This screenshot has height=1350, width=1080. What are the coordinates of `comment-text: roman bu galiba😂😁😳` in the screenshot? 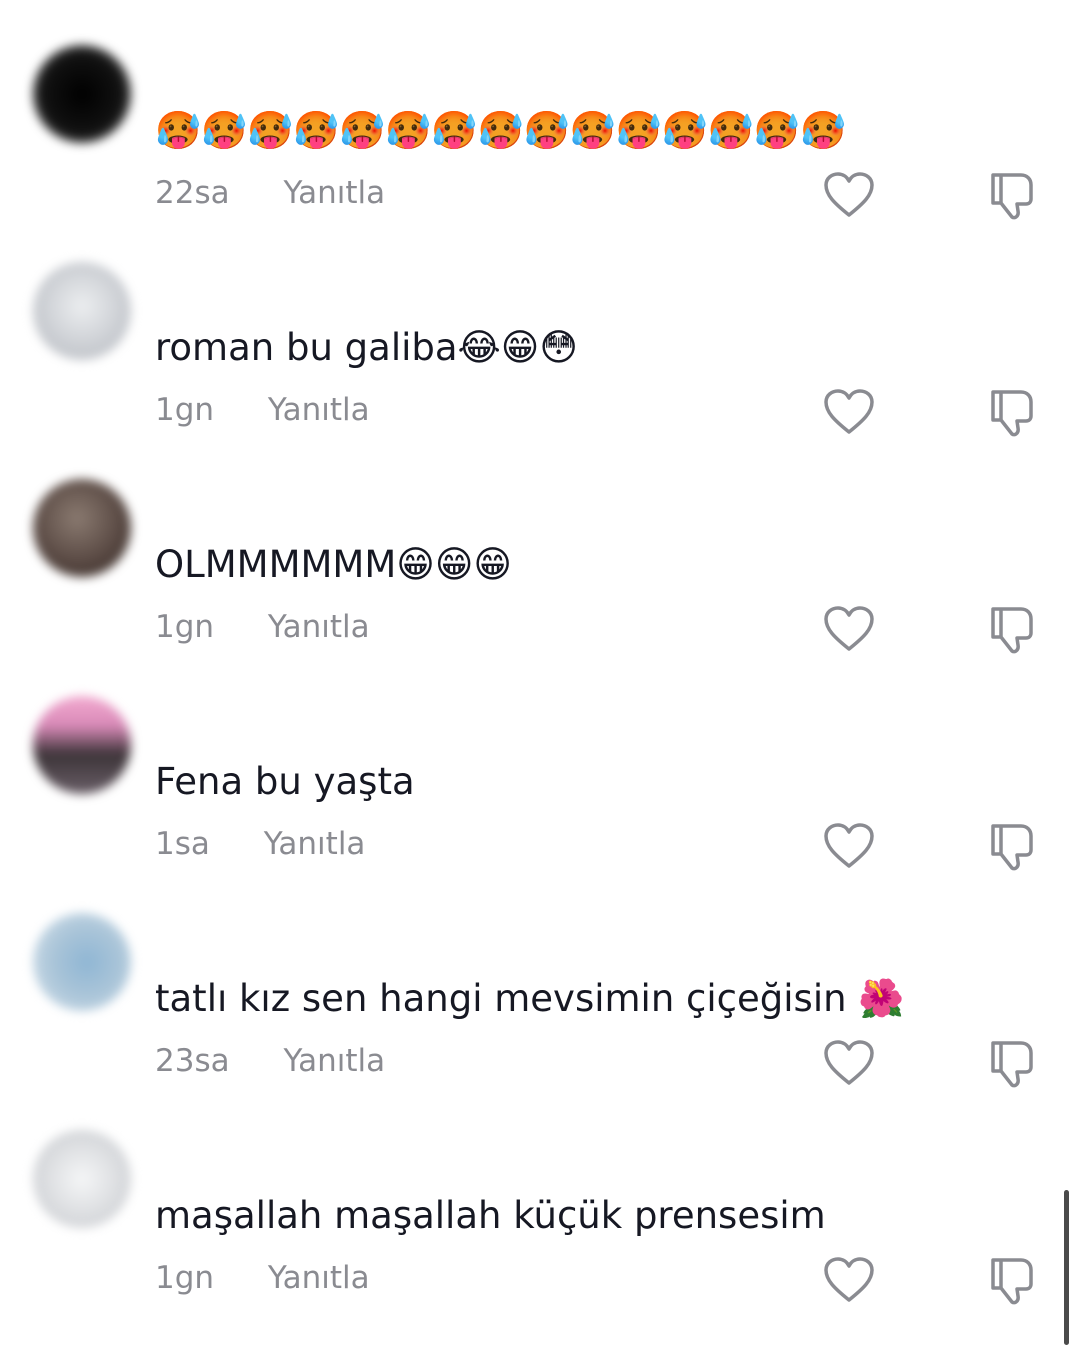 It's located at (366, 347).